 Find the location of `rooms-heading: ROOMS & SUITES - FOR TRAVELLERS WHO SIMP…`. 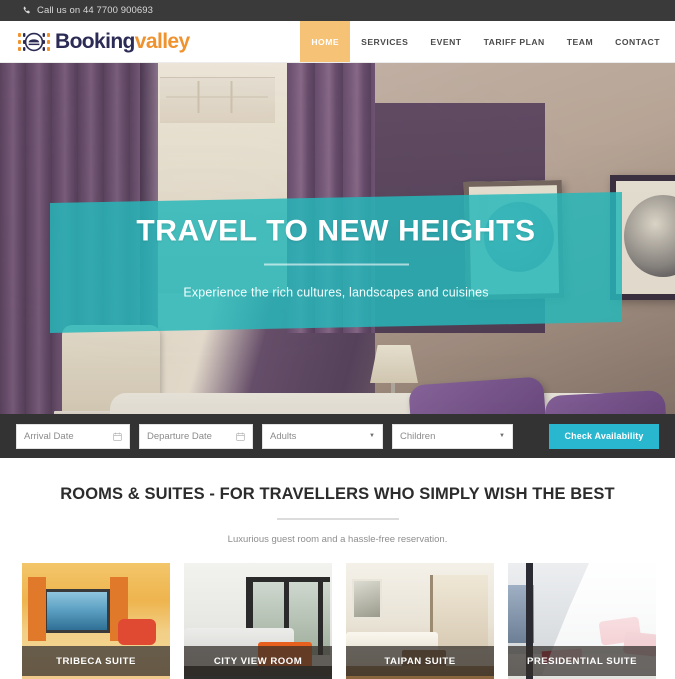

rooms-heading: ROOMS & SUITES - FOR TRAVELLERS WHO SIMP… is located at coordinates (337, 494).